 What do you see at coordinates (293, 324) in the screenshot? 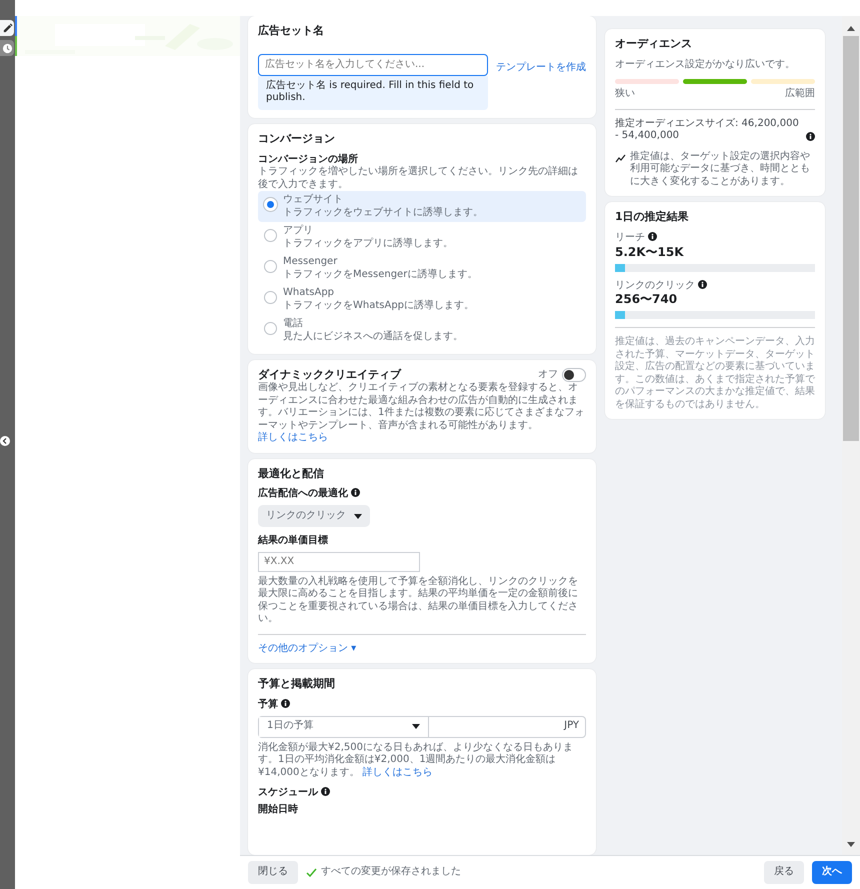
I see `option-label: 電話` at bounding box center [293, 324].